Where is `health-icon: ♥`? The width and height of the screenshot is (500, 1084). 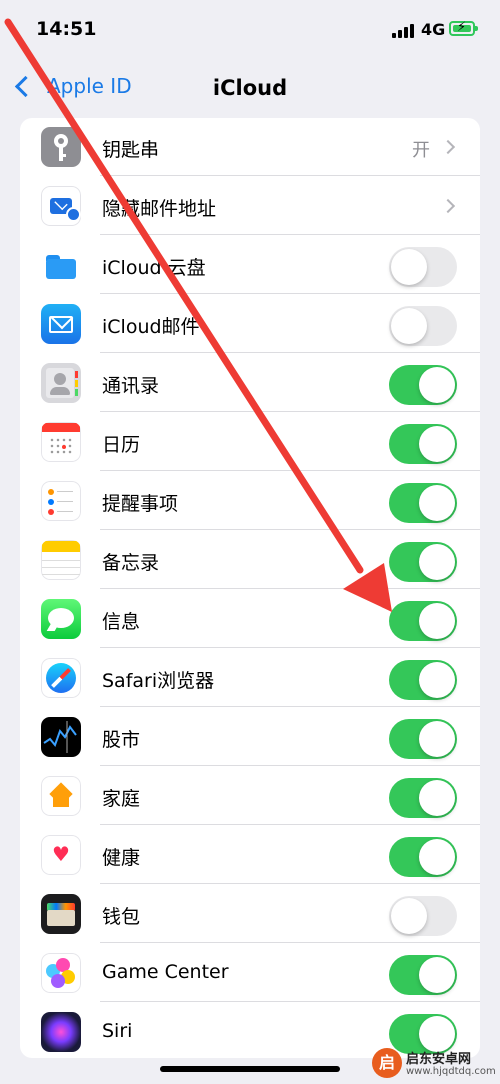 health-icon: ♥ is located at coordinates (61, 855).